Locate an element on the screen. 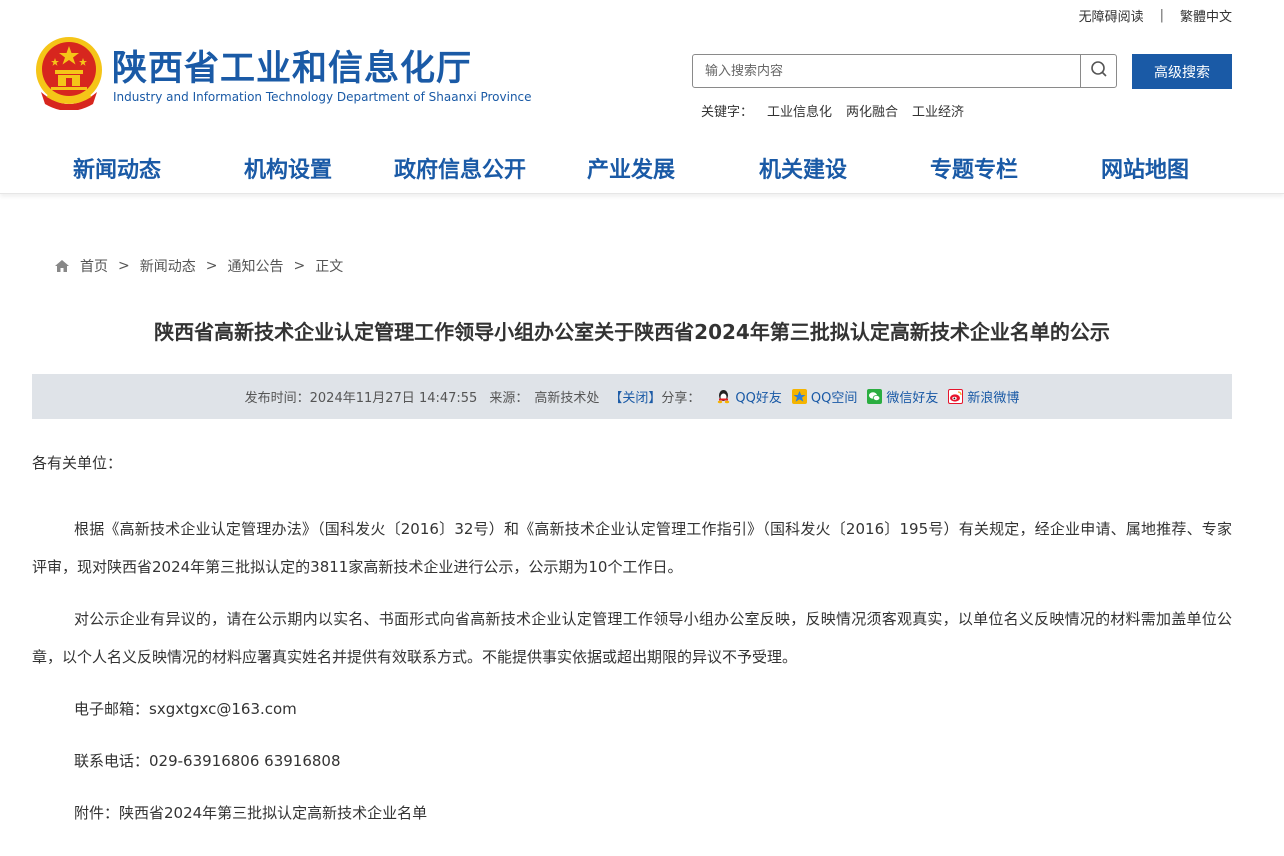 This screenshot has width=1284, height=856. search-button is located at coordinates (1098, 71).